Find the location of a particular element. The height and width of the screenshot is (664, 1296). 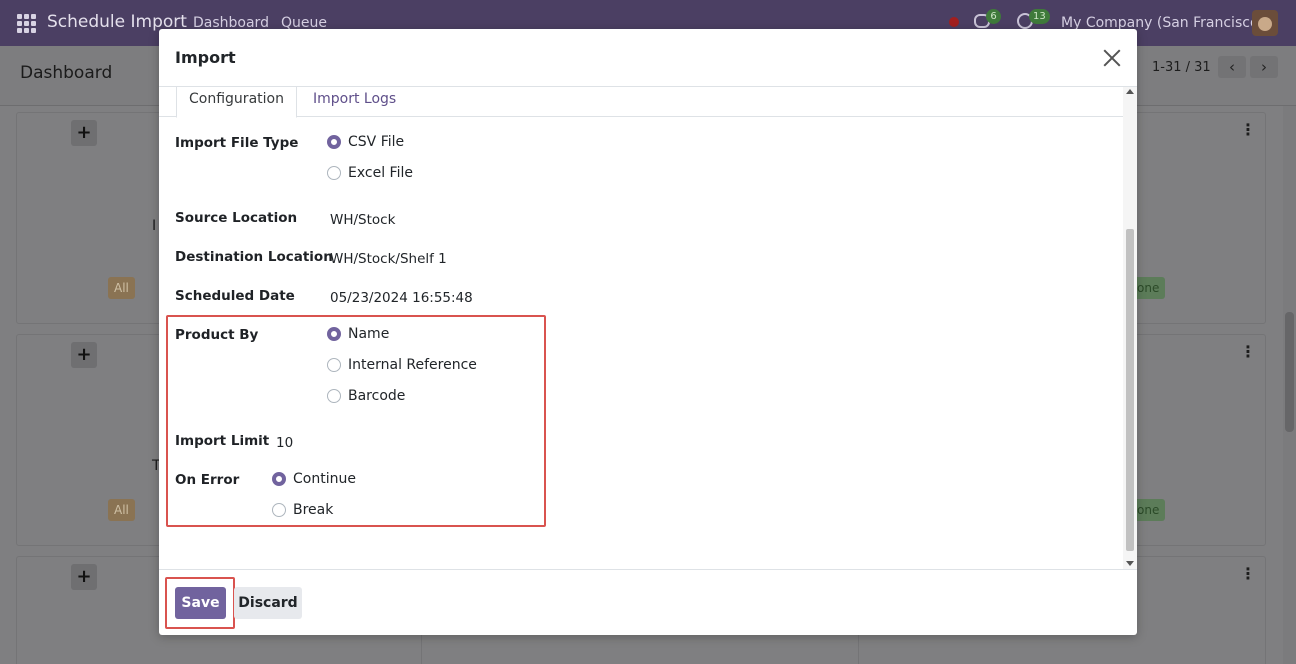

radio-csv-file-label: CSV File is located at coordinates (376, 142).